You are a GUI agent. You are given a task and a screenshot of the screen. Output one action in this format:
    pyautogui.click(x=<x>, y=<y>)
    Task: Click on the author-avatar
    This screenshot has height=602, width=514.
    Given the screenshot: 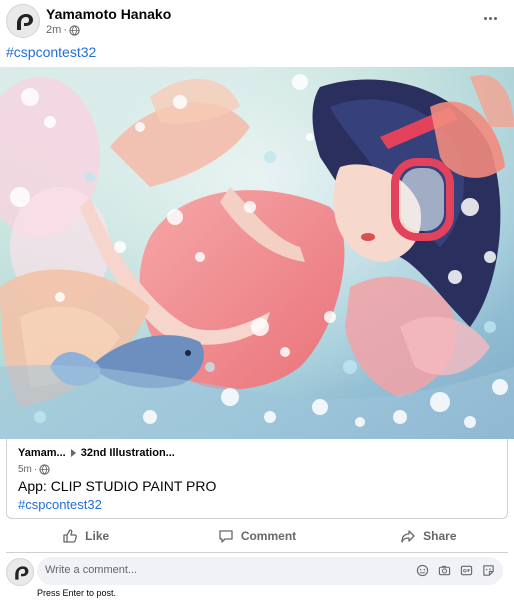 What is the action you would take?
    pyautogui.click(x=23, y=21)
    